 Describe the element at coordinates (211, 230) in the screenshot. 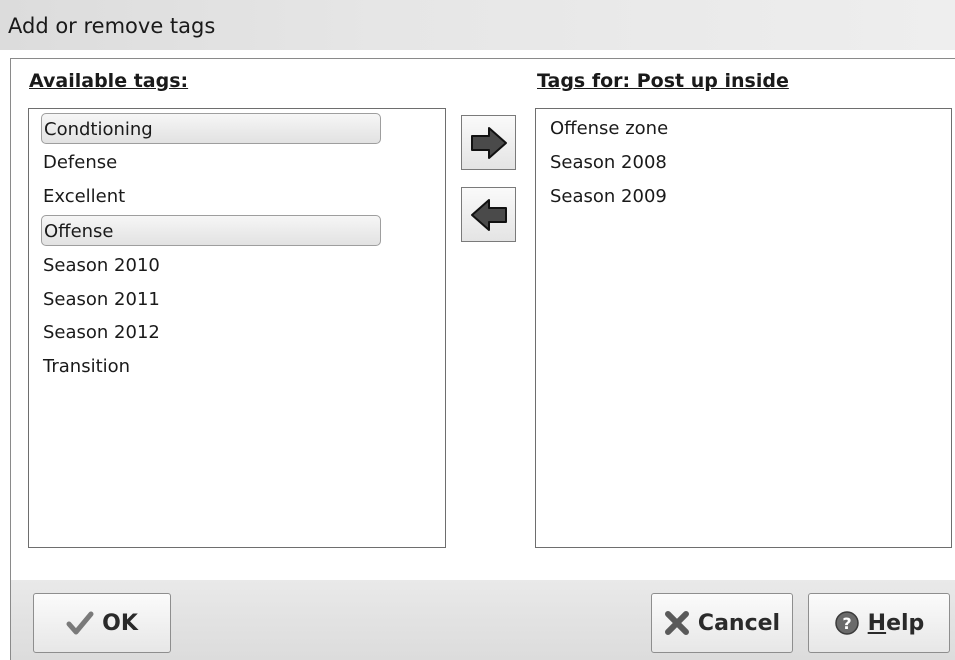

I see `list-item: Offense` at that location.